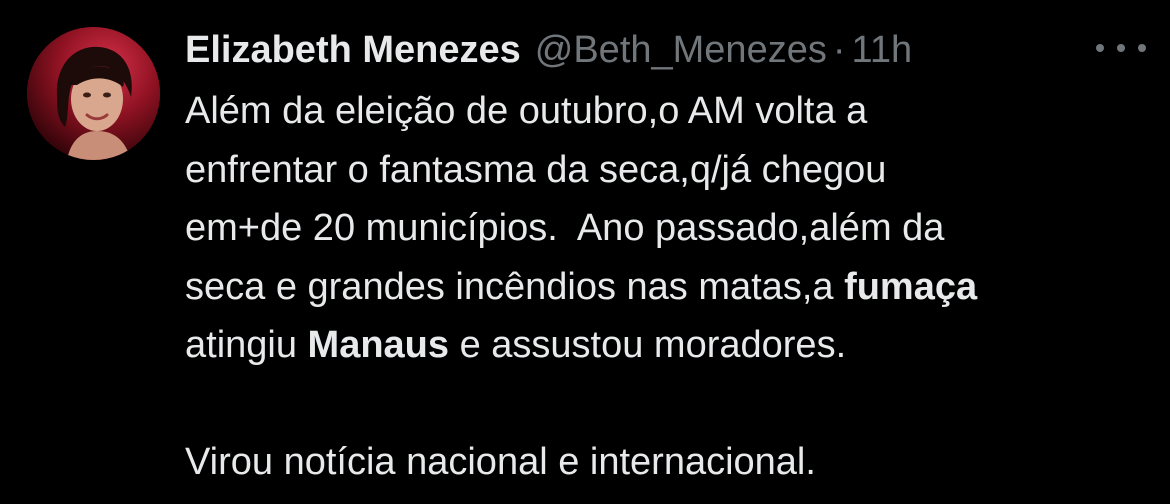 Image resolution: width=1170 pixels, height=504 pixels. What do you see at coordinates (353, 50) in the screenshot?
I see `author-name: Elizabeth Menezes` at bounding box center [353, 50].